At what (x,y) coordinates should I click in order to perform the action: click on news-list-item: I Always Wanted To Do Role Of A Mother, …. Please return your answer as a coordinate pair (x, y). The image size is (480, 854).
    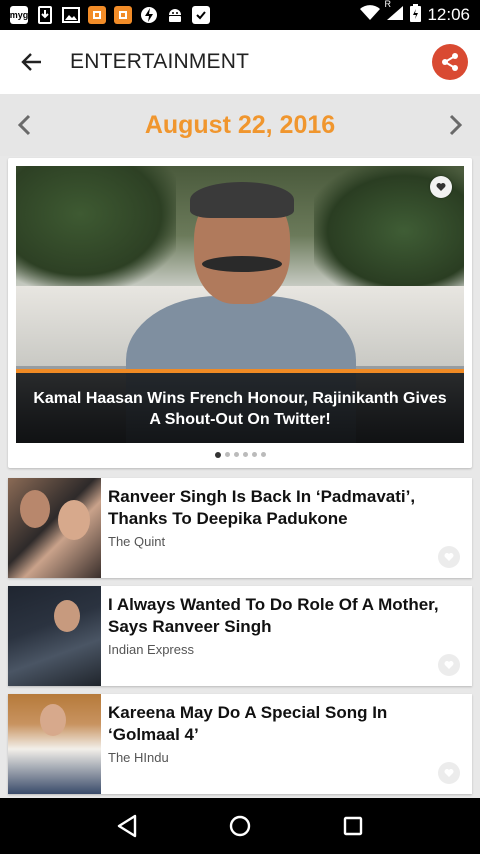
    Looking at the image, I should click on (240, 636).